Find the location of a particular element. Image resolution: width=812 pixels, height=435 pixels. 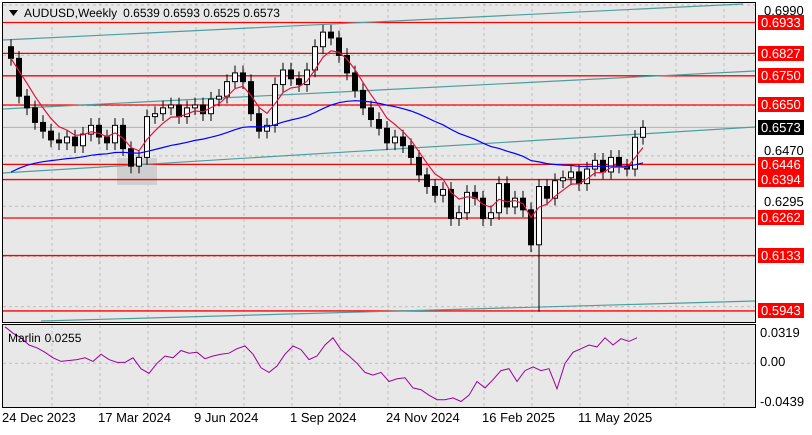

ohlc-values: 0.6539 0.6593 0.6525 0.6573 is located at coordinates (201, 13).